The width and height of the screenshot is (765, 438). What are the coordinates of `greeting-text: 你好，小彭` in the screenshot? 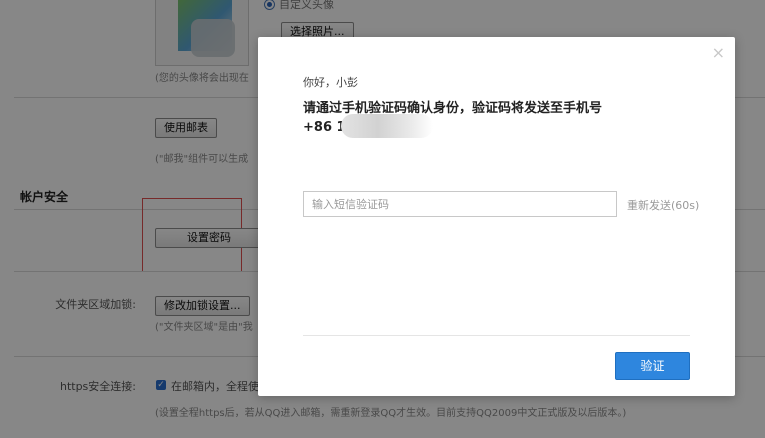 It's located at (330, 82).